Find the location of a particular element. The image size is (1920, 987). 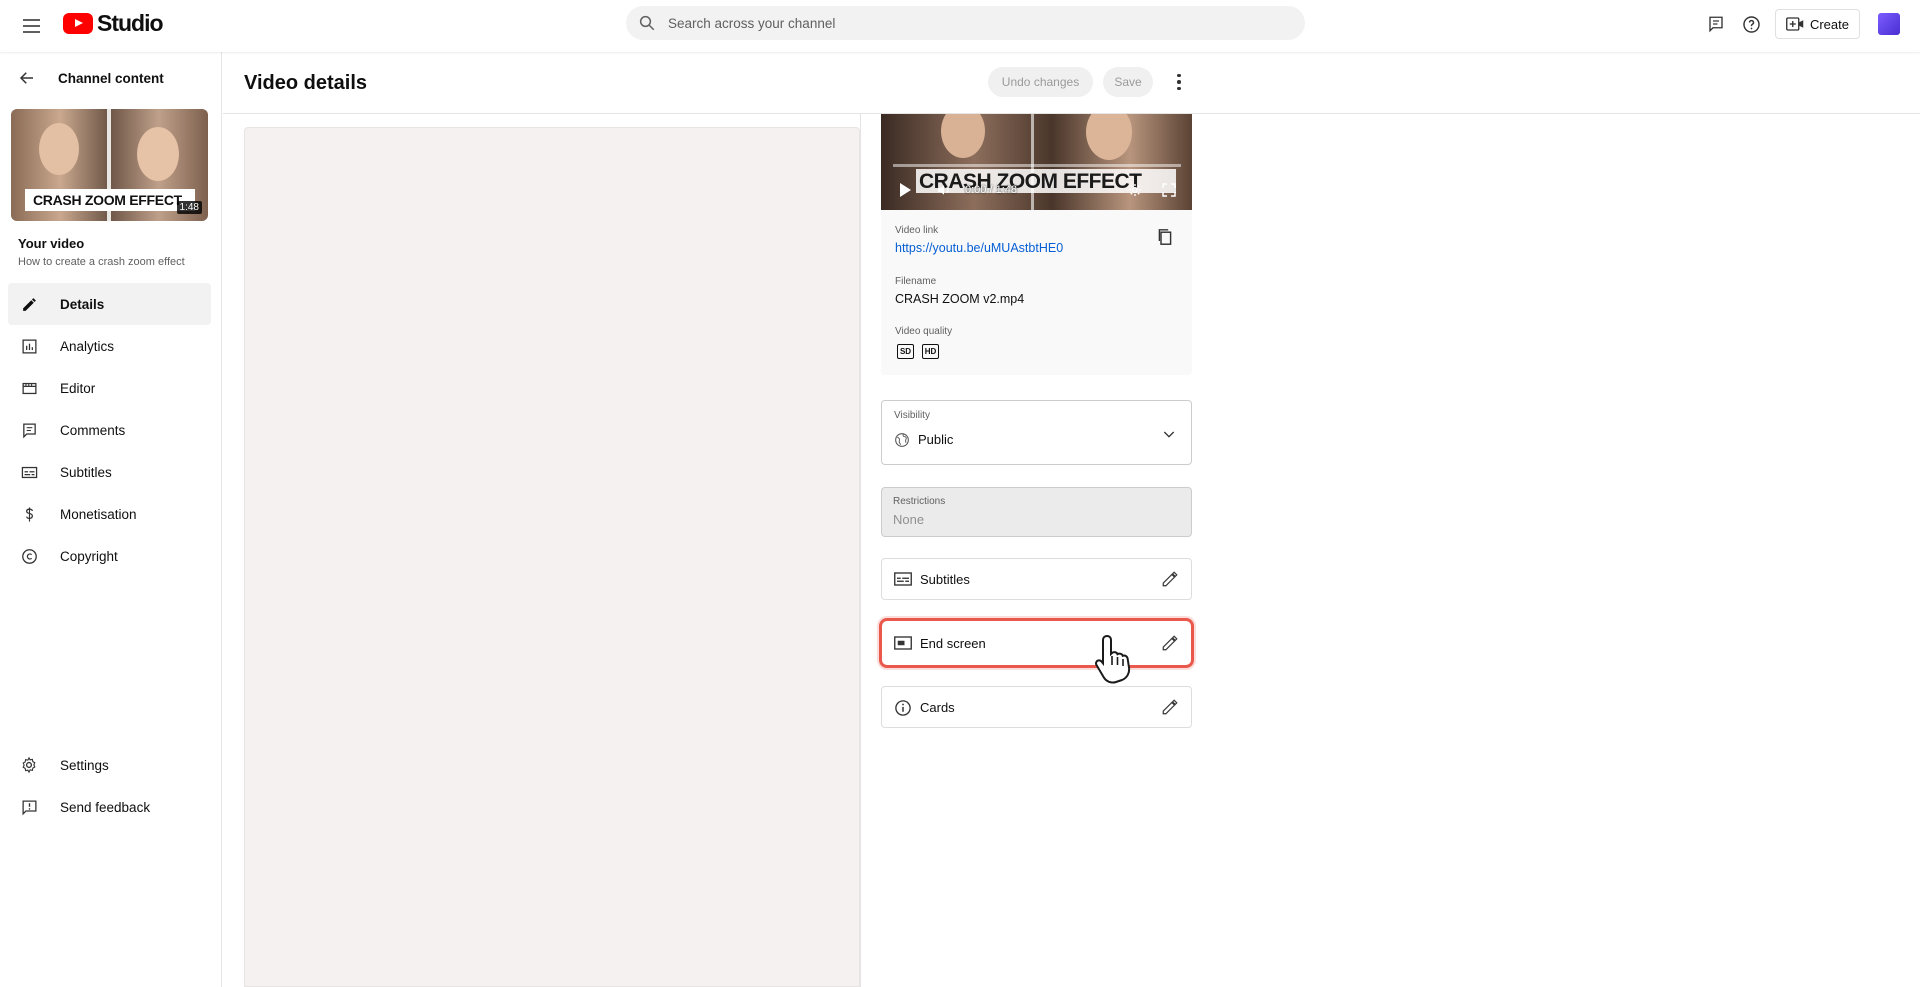

info-circle-icon is located at coordinates (903, 710).